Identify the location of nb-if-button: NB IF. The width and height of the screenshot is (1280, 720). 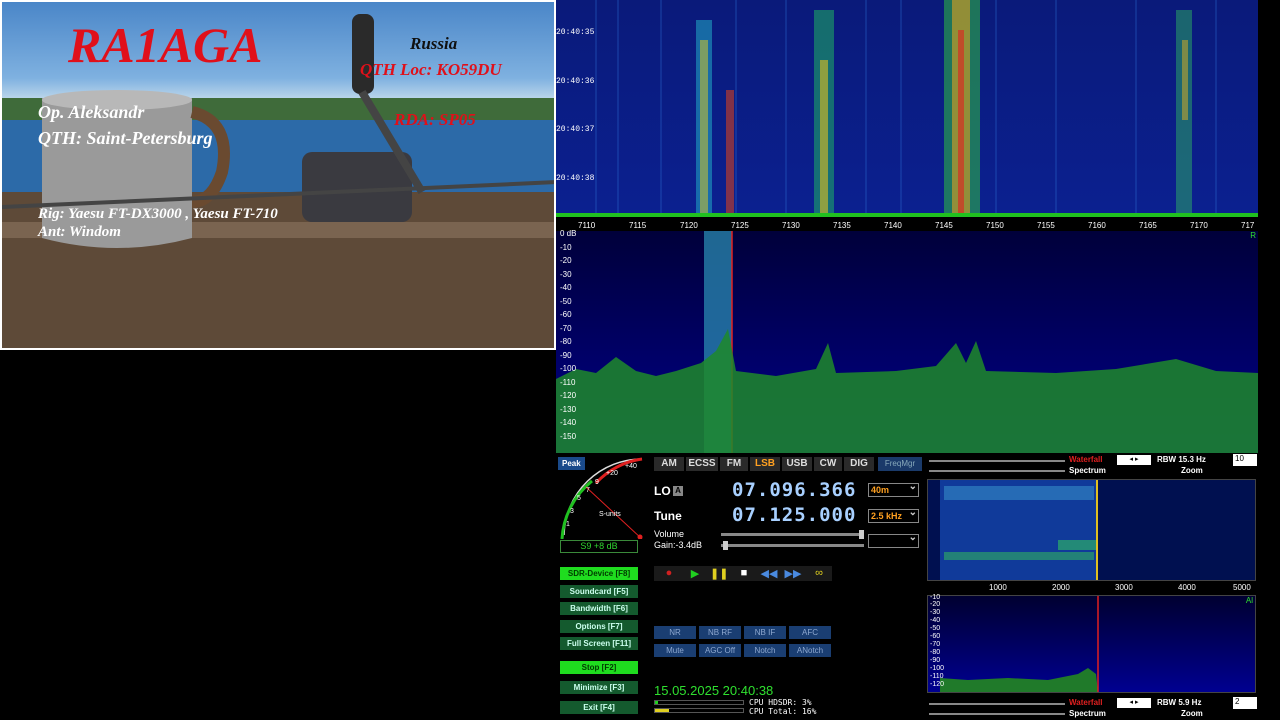
(765, 632).